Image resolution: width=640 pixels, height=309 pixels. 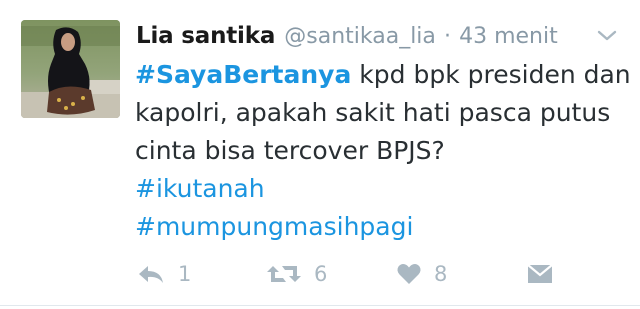 I want to click on retweet-button: 6, so click(x=296, y=274).